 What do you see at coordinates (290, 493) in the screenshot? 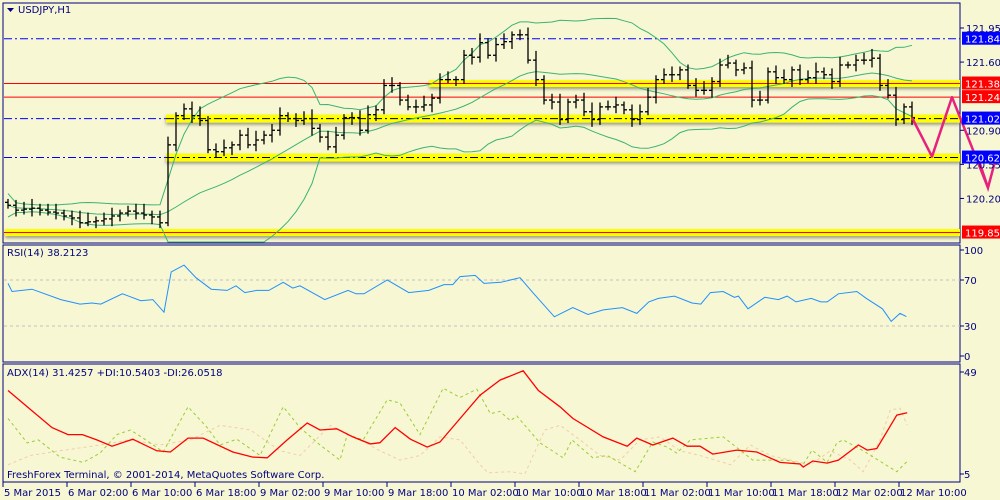
I see `time-tick-label: 9 Mar 02:00` at bounding box center [290, 493].